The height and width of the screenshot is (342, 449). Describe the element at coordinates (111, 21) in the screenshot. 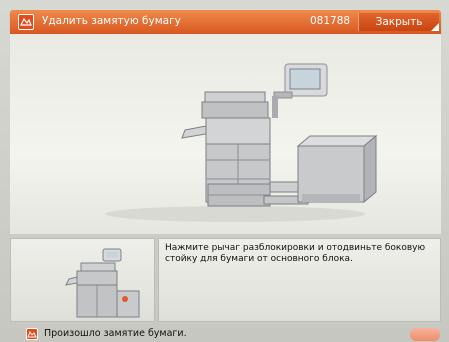

I see `dialog-title: Удалить замятую бумагу` at that location.